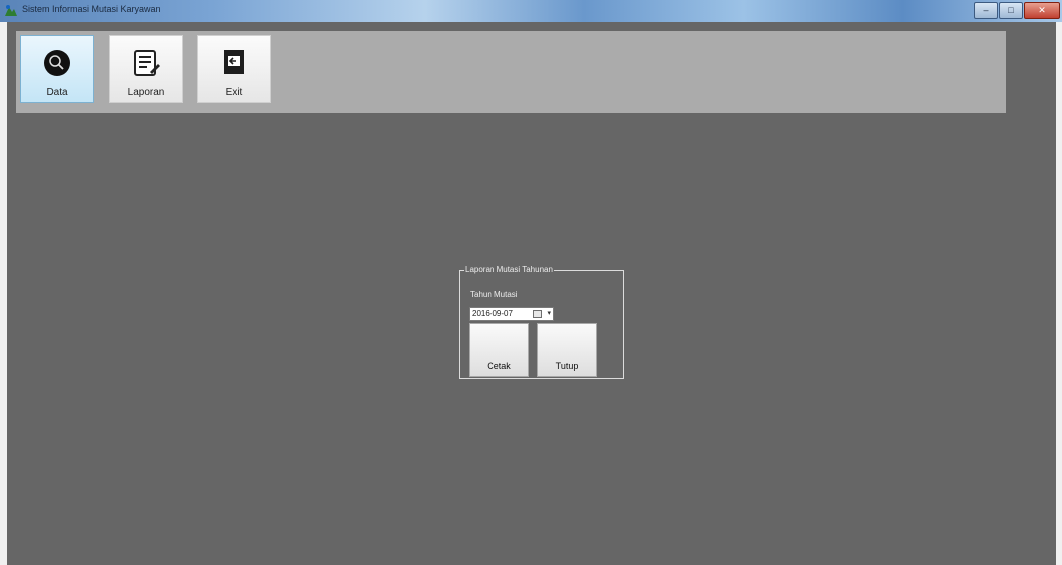 The image size is (1062, 565). I want to click on calendar-icon, so click(537, 314).